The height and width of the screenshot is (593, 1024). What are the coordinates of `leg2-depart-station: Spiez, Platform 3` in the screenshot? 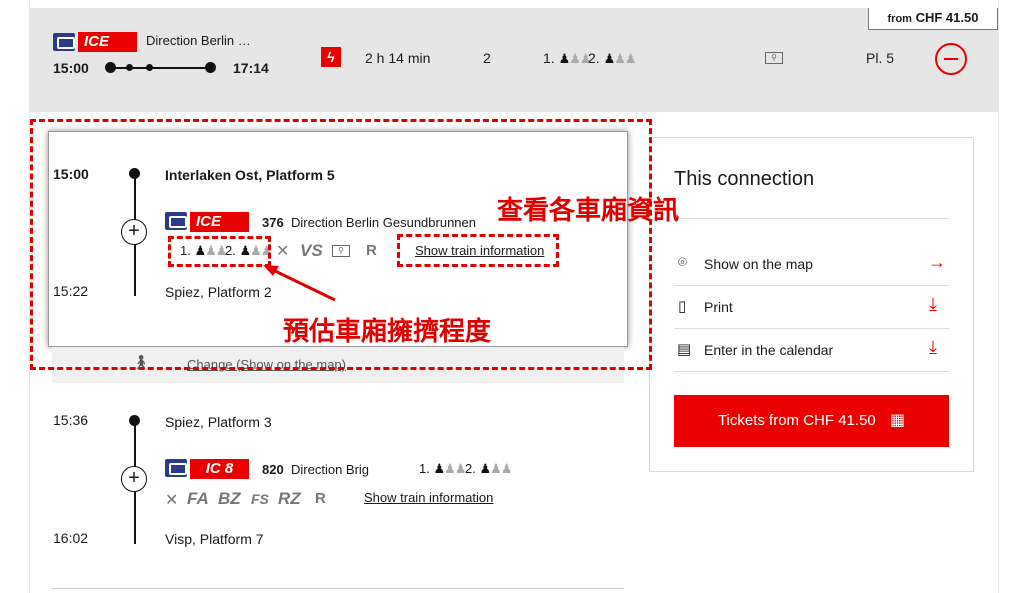 It's located at (218, 422).